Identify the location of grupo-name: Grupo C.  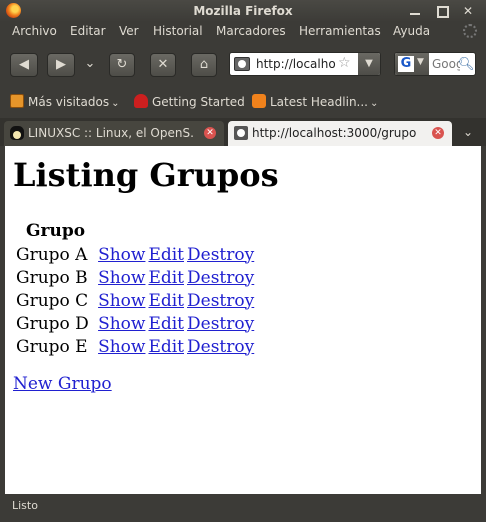
(52, 300).